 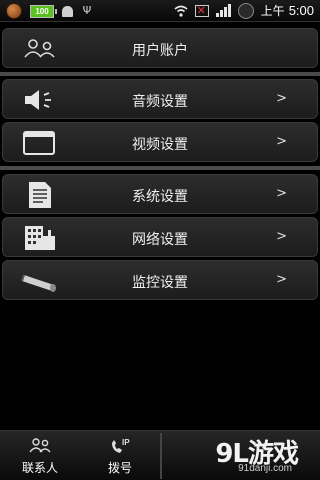 I want to click on usb-icon: Ψ, so click(x=87, y=10).